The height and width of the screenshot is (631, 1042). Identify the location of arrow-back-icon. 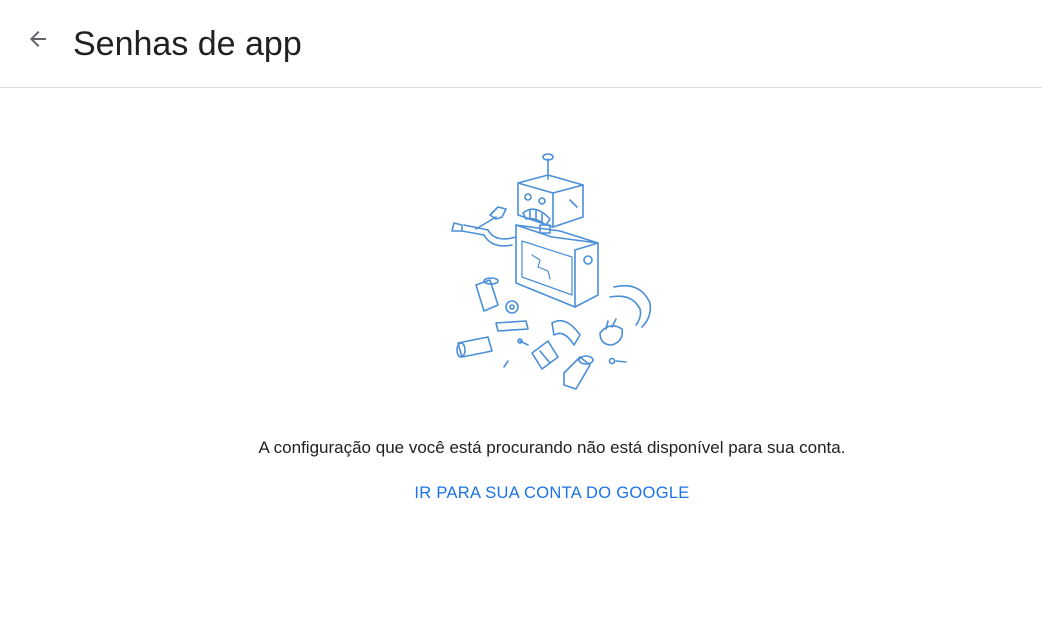
(38, 39).